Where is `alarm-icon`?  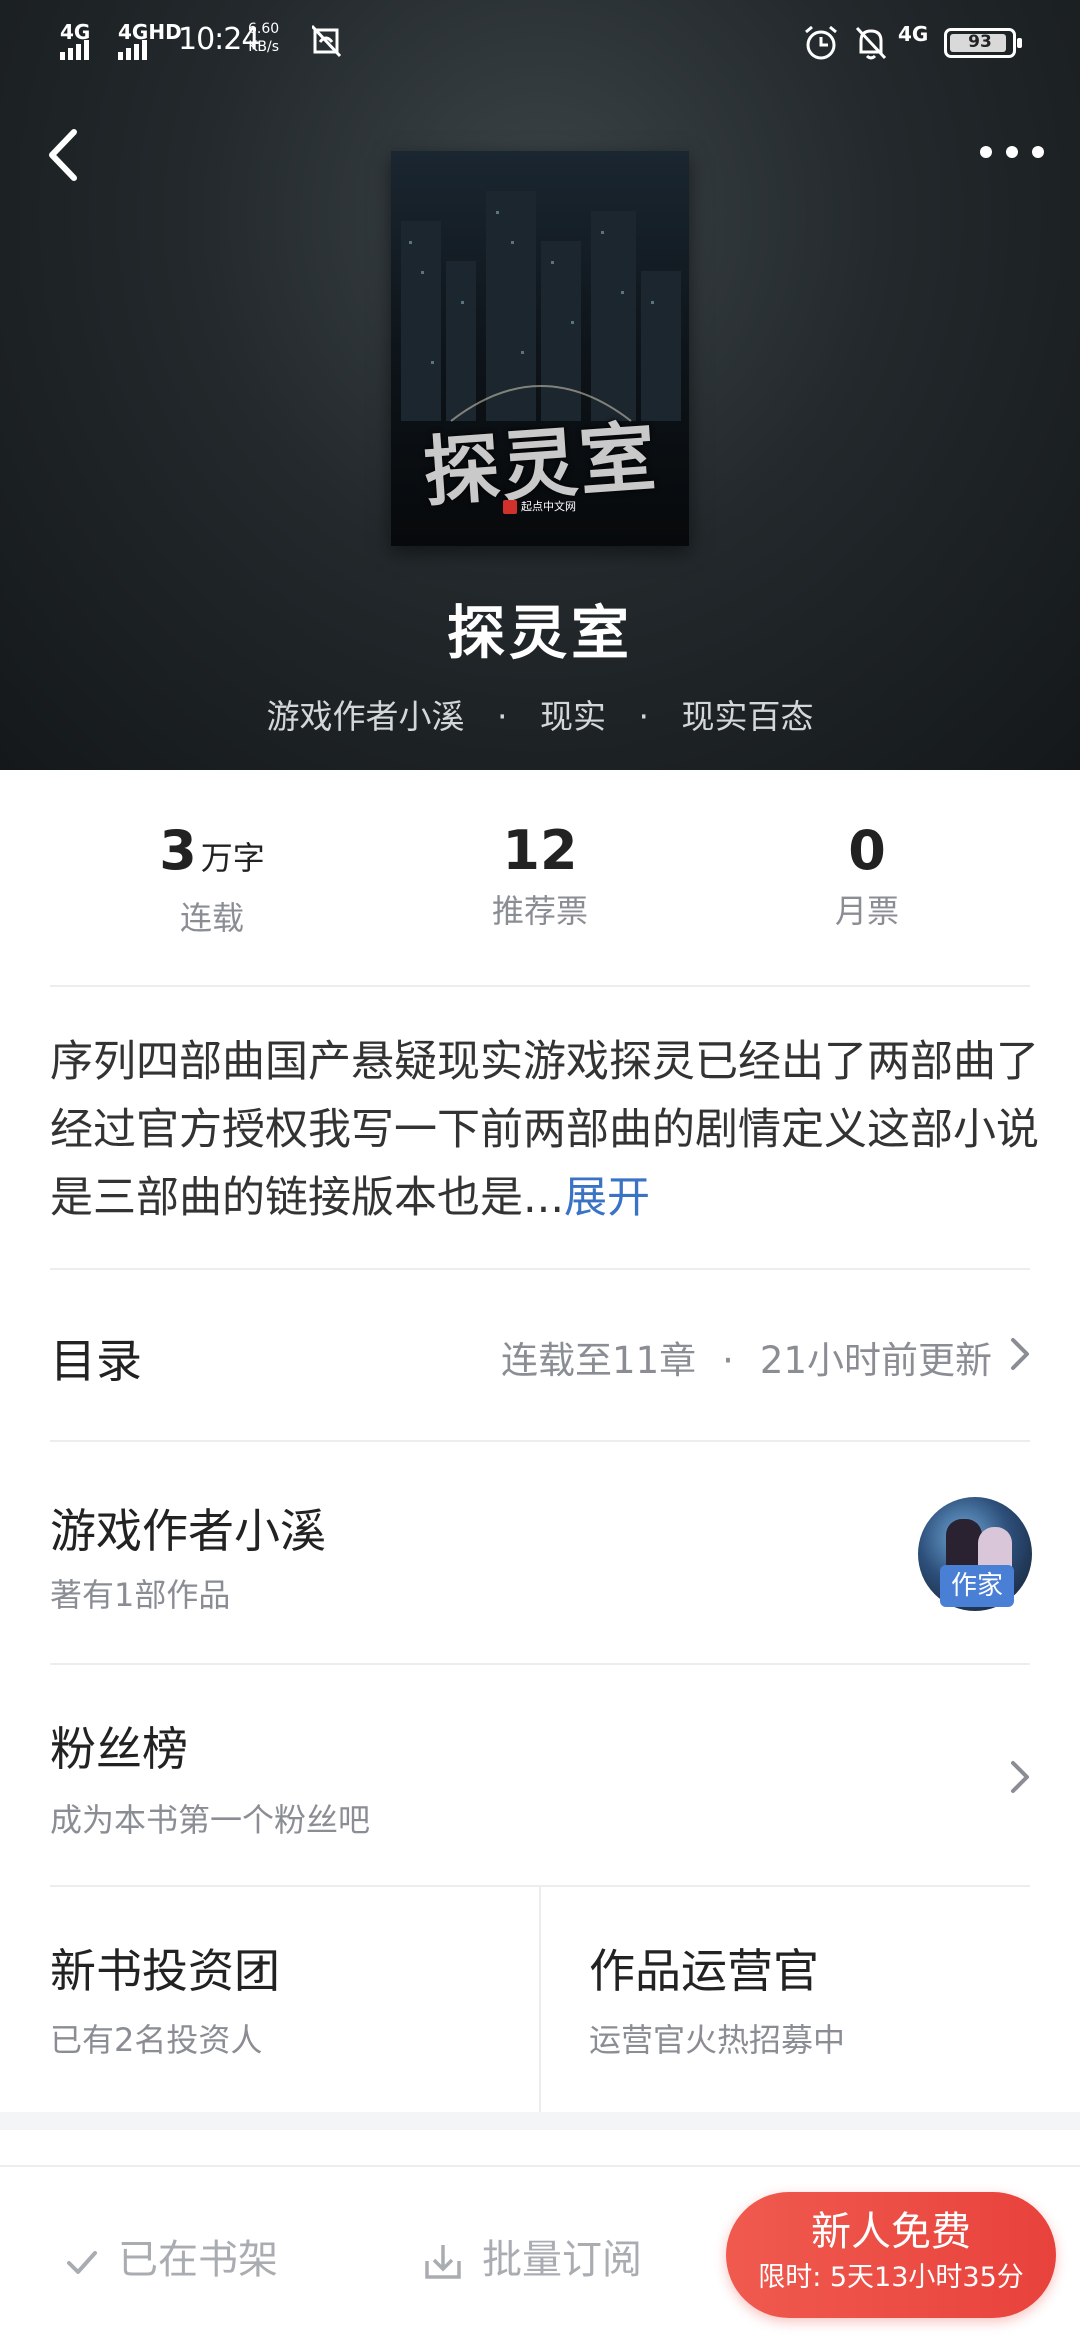
alarm-icon is located at coordinates (821, 42).